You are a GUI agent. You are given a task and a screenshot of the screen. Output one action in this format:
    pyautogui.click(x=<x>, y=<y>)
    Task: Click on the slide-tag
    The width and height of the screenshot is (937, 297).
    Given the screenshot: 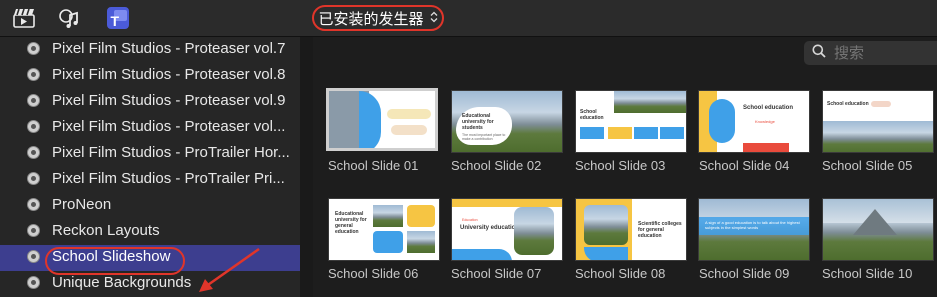 What is the action you would take?
    pyautogui.click(x=881, y=104)
    